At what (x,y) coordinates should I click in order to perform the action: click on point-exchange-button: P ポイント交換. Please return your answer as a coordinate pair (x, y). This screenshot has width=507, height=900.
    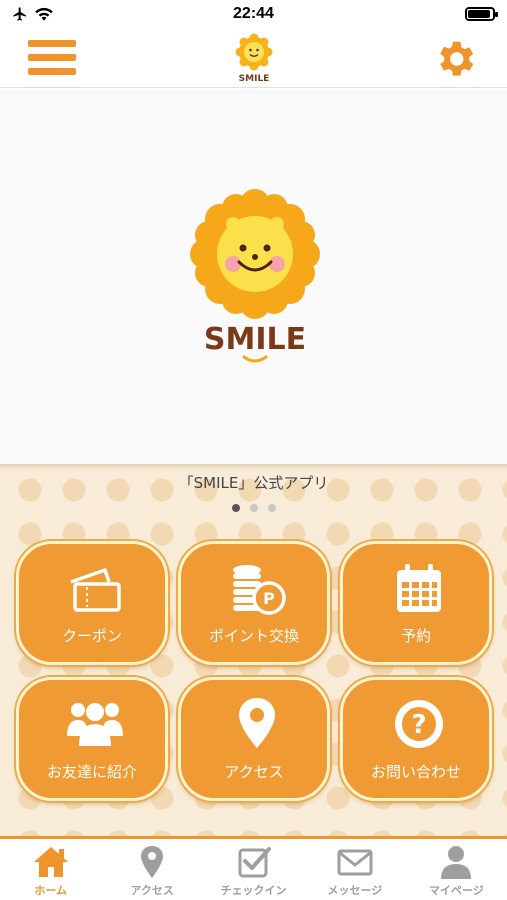
    Looking at the image, I should click on (254, 603).